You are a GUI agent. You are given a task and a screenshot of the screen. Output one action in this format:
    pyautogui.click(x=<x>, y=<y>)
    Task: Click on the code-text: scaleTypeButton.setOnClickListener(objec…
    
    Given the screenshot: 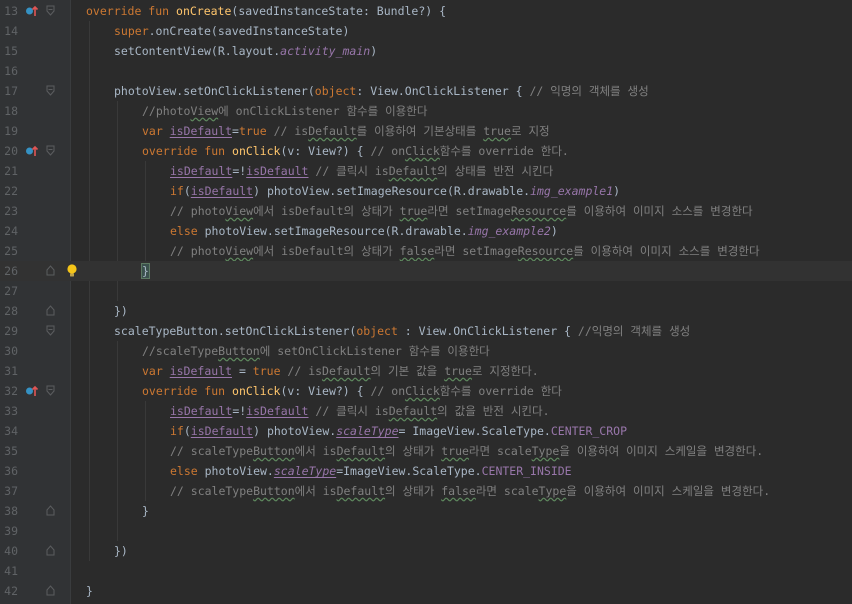 What is the action you would take?
    pyautogui.click(x=402, y=331)
    